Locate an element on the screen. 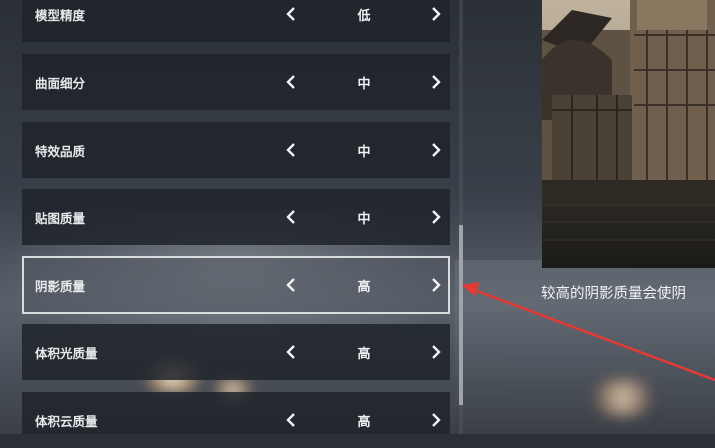  setting-label: 贴图质量 is located at coordinates (60, 218).